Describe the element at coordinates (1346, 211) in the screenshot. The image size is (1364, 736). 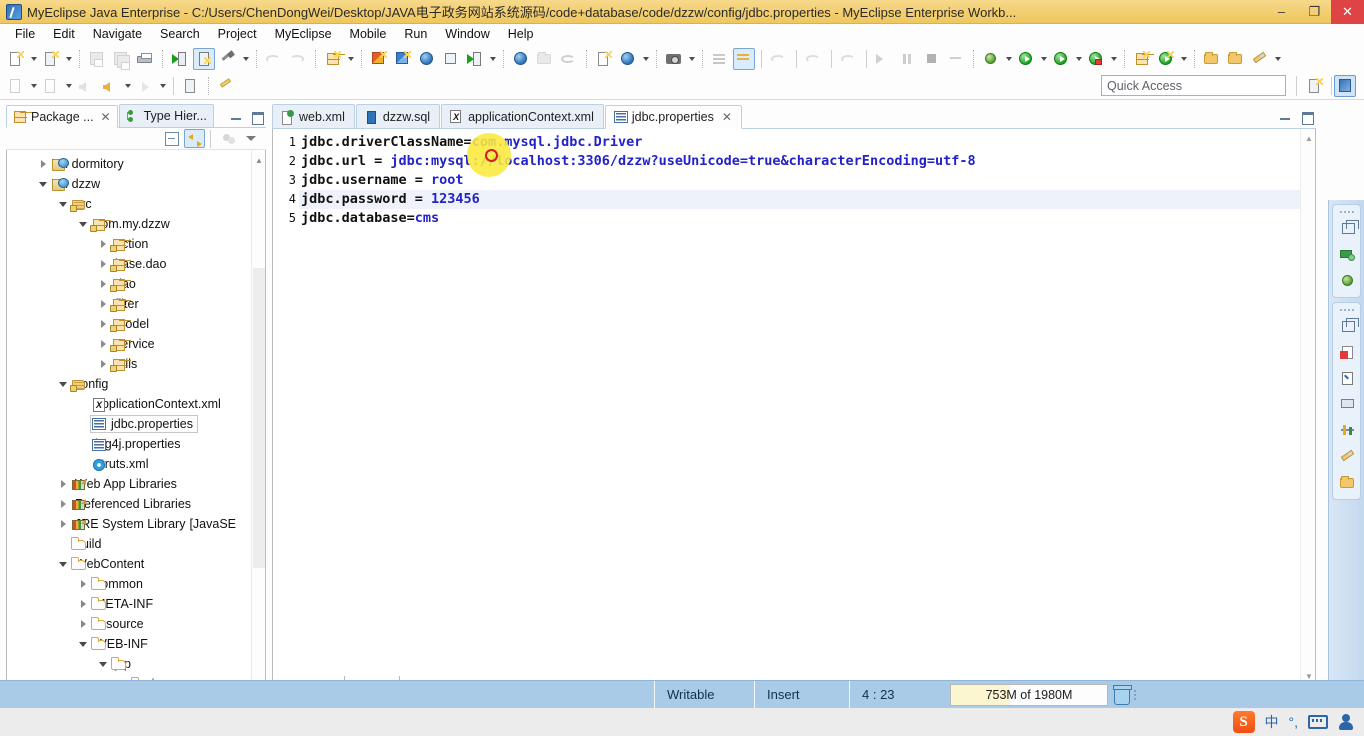
I see `group-grip` at that location.